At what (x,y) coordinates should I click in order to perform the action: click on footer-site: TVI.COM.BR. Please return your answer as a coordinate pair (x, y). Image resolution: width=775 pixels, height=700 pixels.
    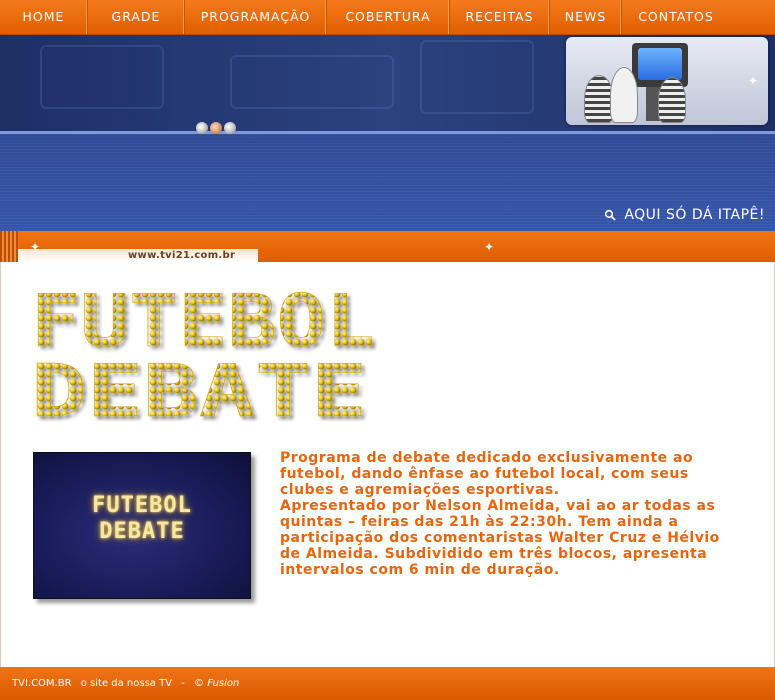
    Looking at the image, I should click on (42, 683).